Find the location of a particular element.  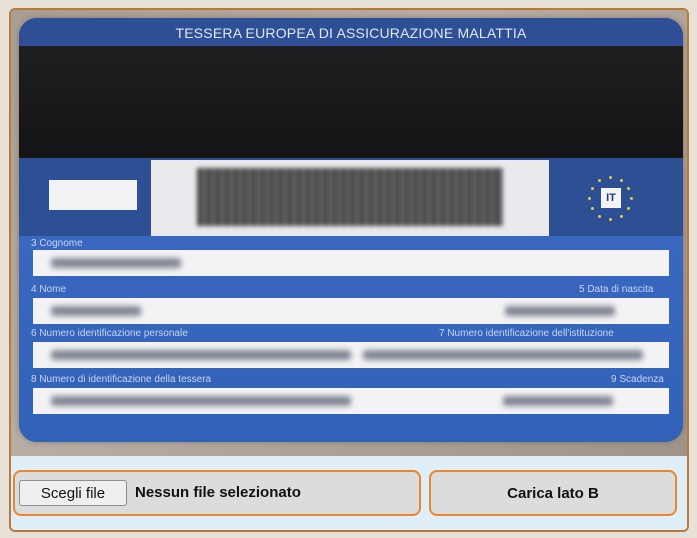

card-barcode-band: IT is located at coordinates (351, 197).